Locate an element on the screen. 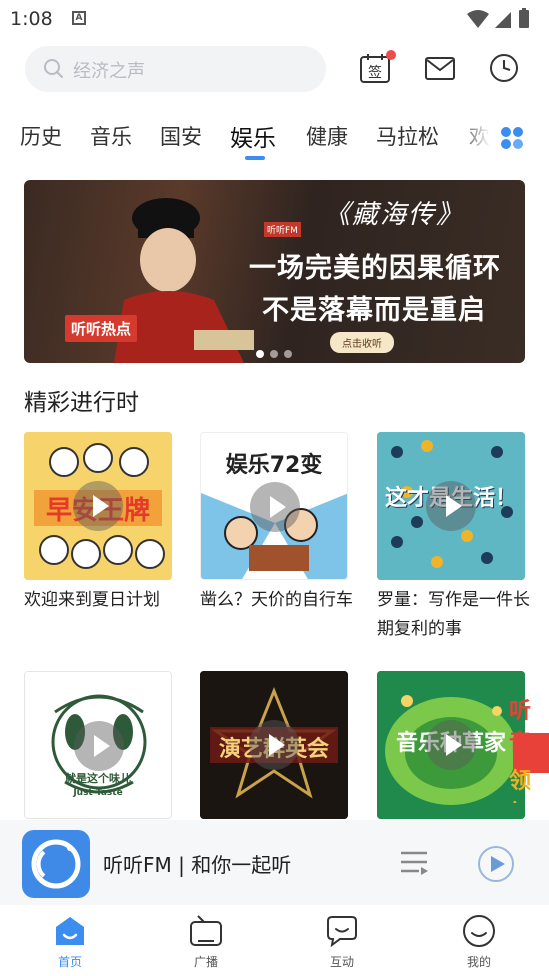 The image size is (549, 976). radio-icon is located at coordinates (206, 930).